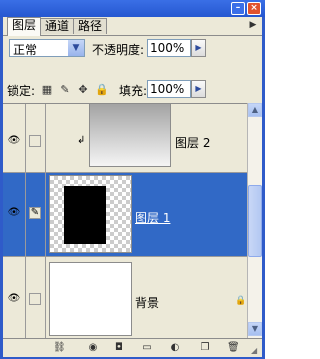 This screenshot has width=320, height=359. I want to click on lock-image-pixels-icon: ✎, so click(65, 90).